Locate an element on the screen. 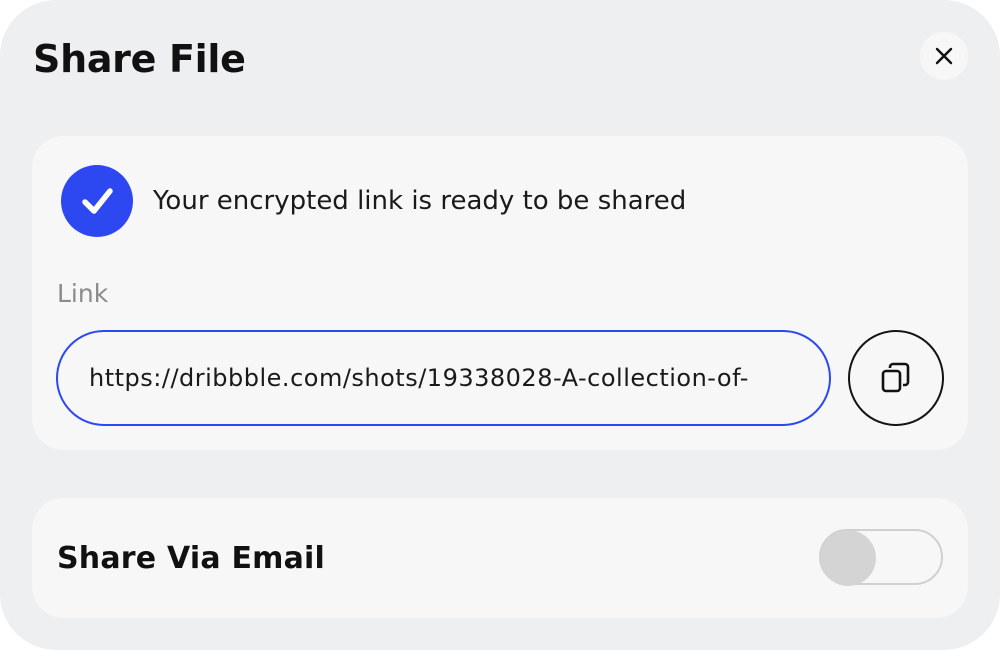 This screenshot has height=650, width=1000. copy-link-button is located at coordinates (896, 378).